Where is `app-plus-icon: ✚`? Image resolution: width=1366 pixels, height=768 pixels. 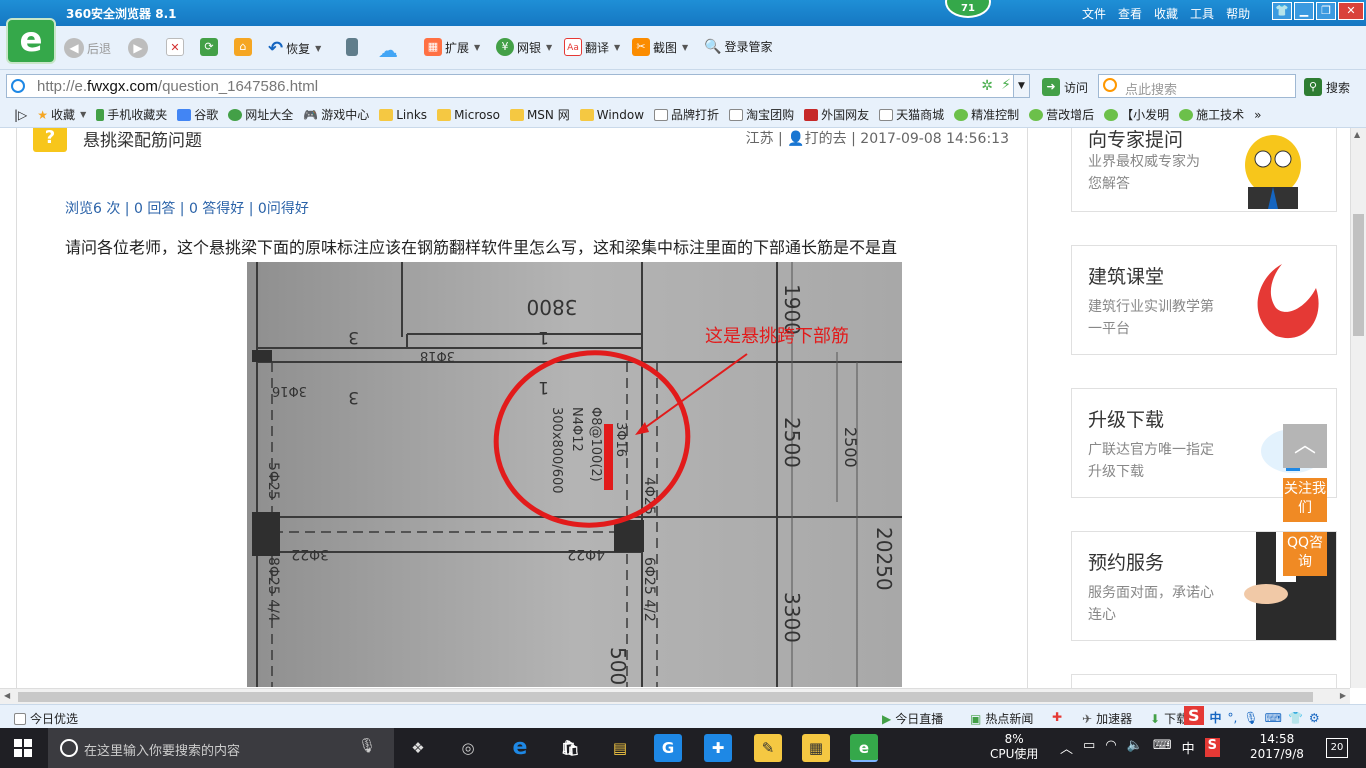 app-plus-icon: ✚ is located at coordinates (718, 748).